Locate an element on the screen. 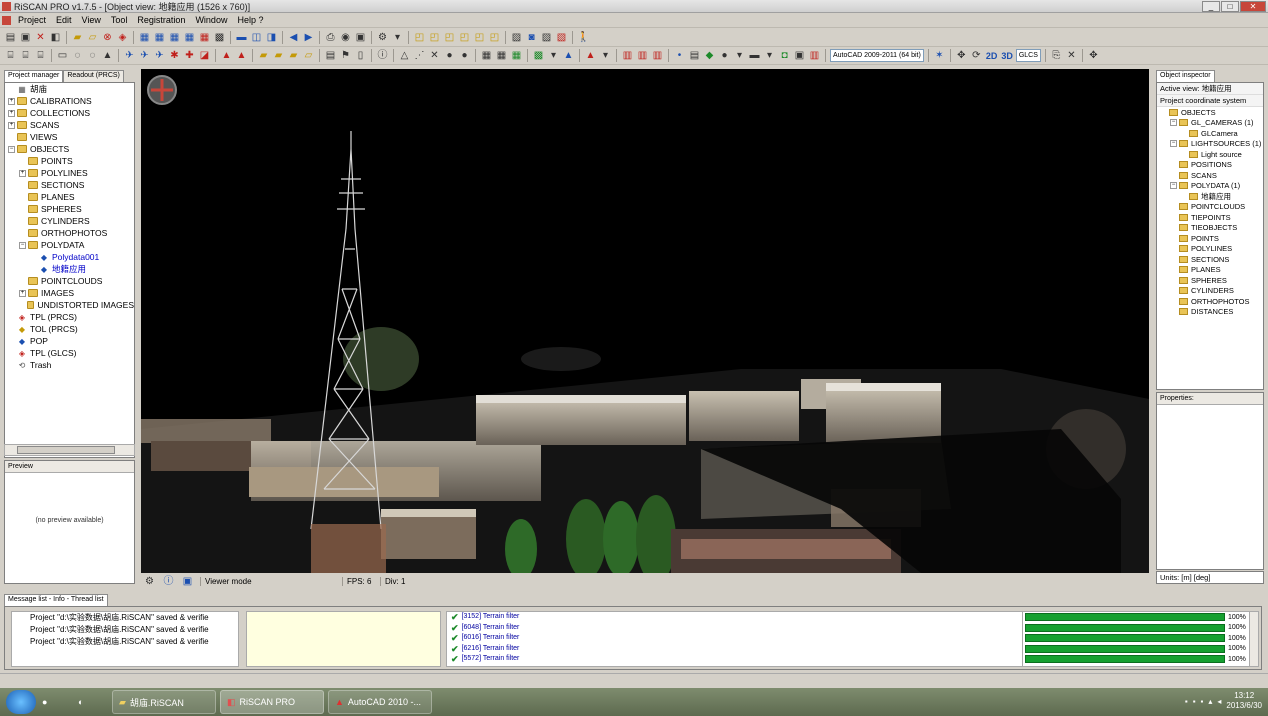  stop-icon: ⊗ is located at coordinates (107, 37).